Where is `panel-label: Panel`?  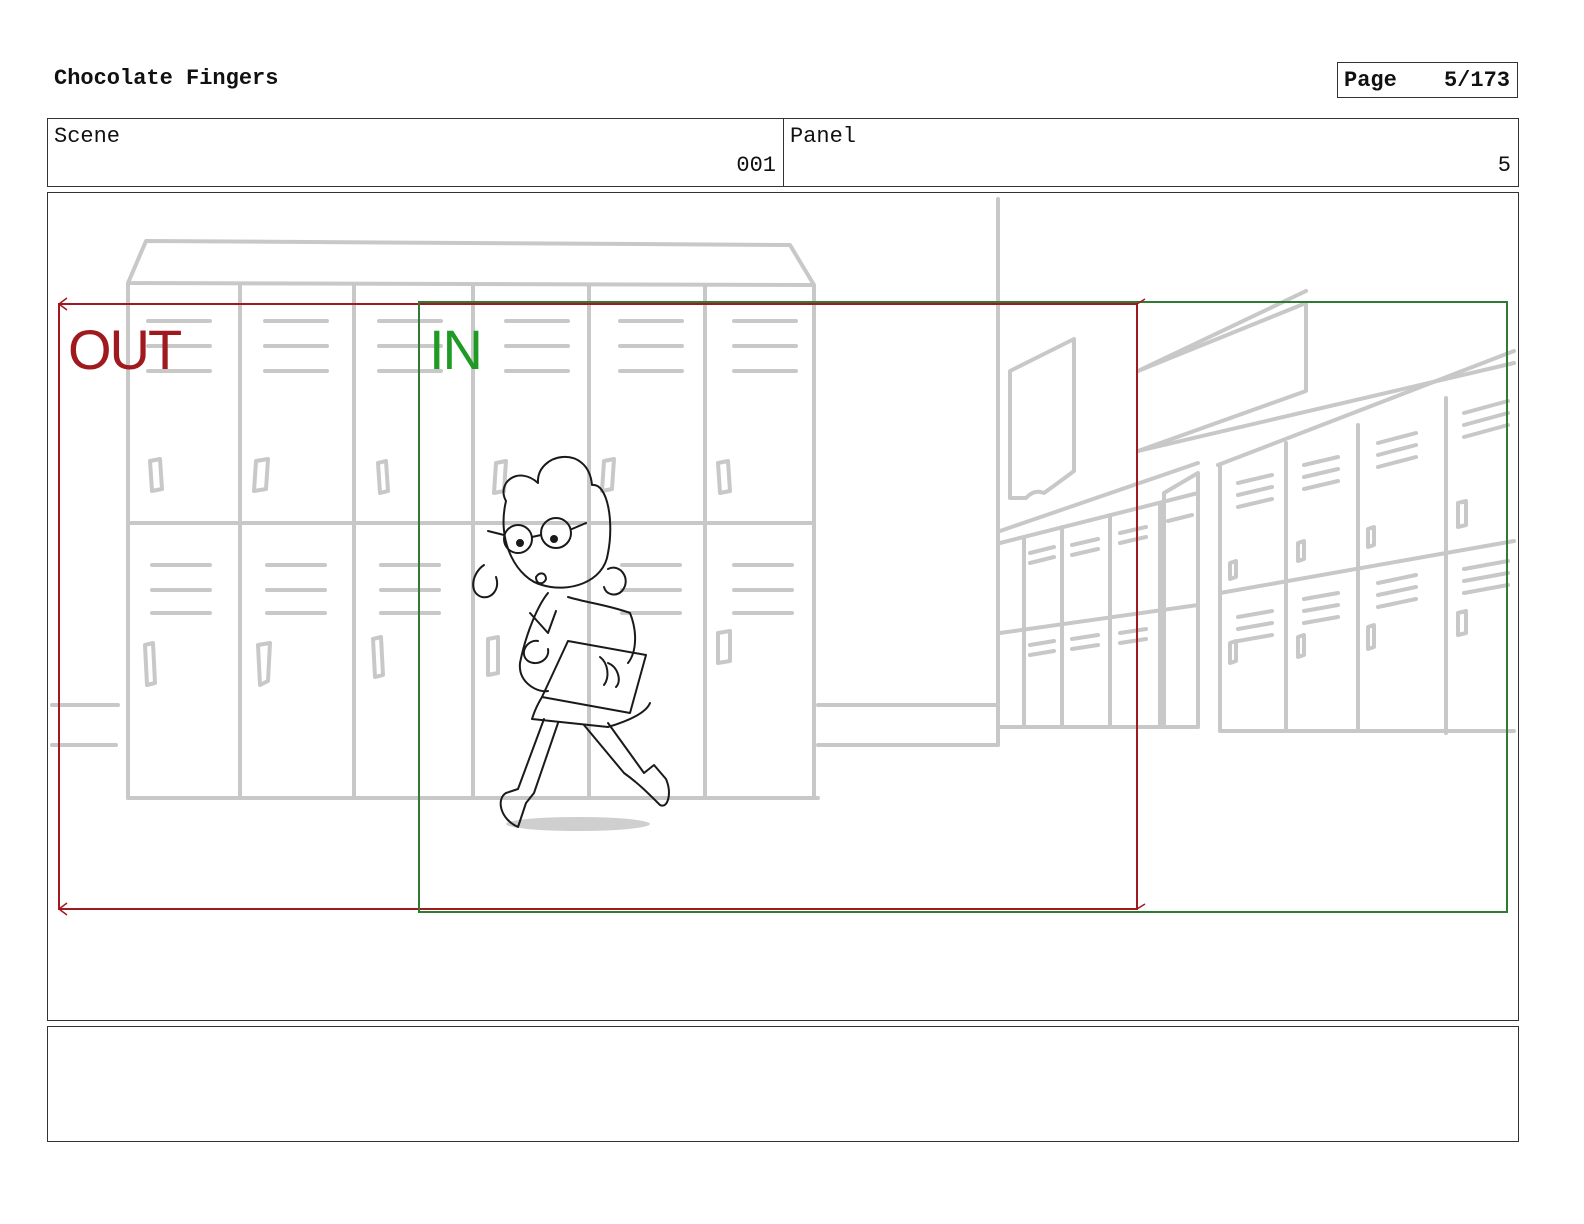
panel-label: Panel is located at coordinates (823, 136).